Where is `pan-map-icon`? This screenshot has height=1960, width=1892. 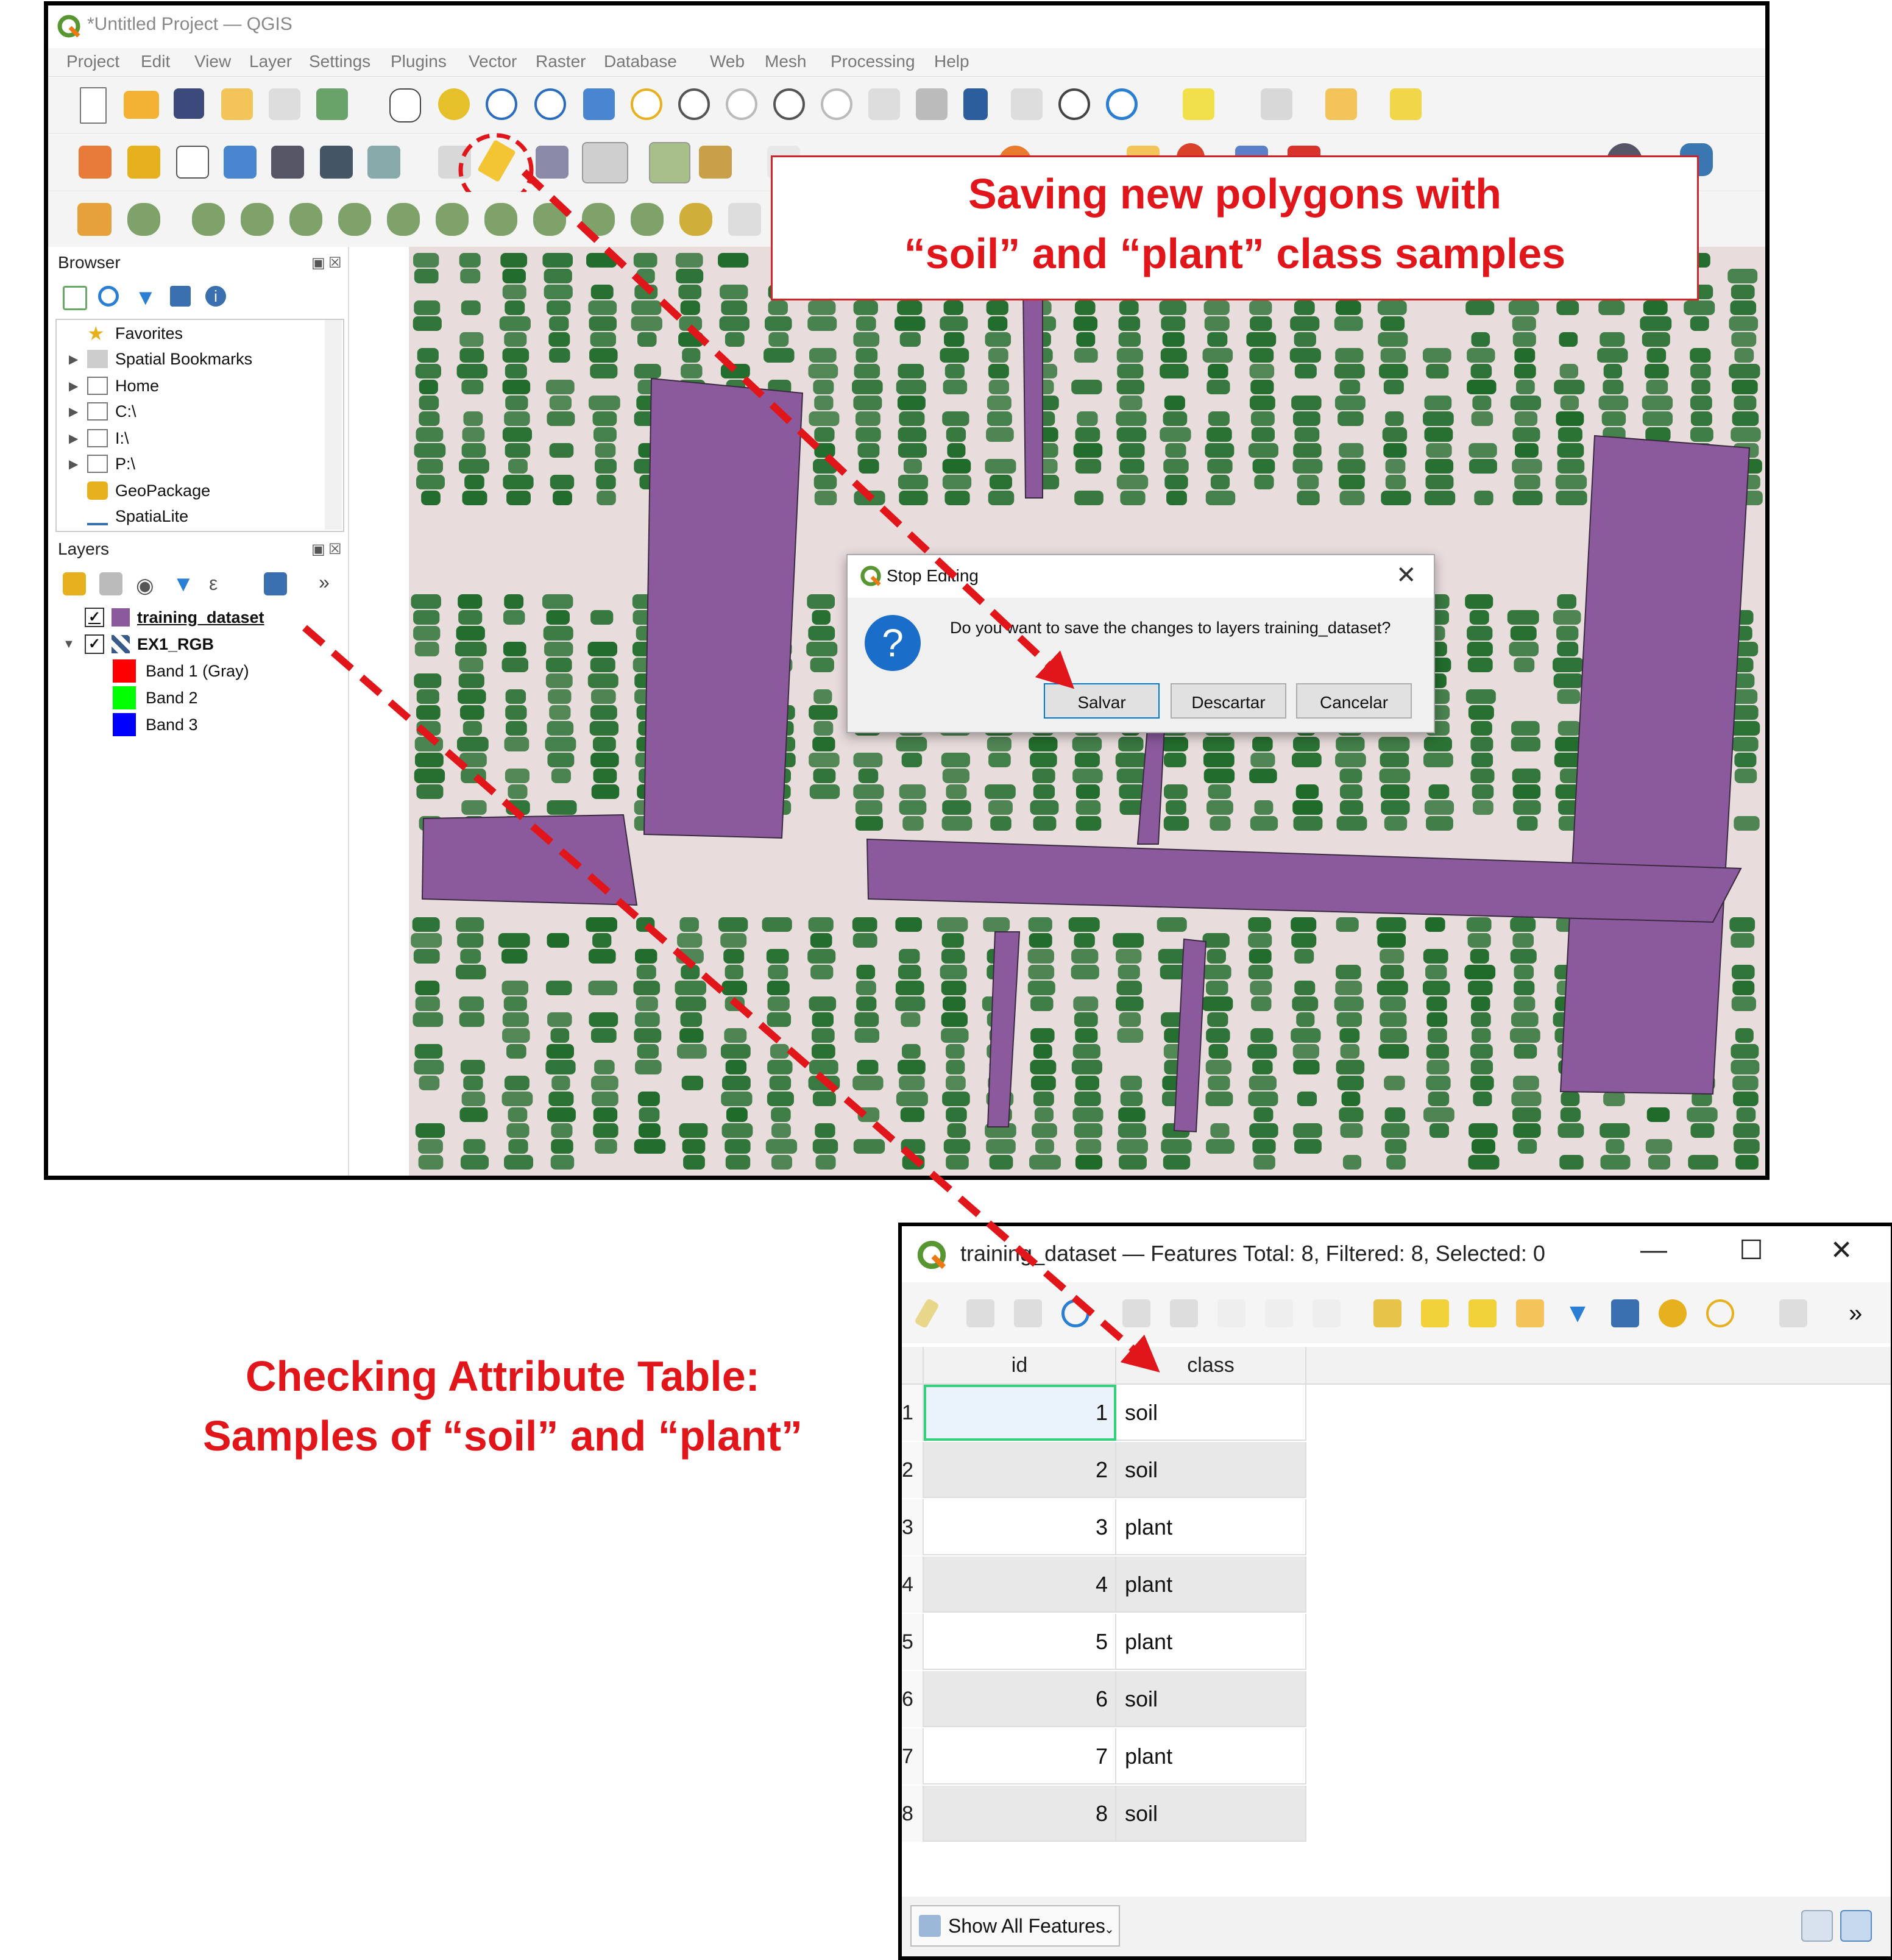
pan-map-icon is located at coordinates (405, 105).